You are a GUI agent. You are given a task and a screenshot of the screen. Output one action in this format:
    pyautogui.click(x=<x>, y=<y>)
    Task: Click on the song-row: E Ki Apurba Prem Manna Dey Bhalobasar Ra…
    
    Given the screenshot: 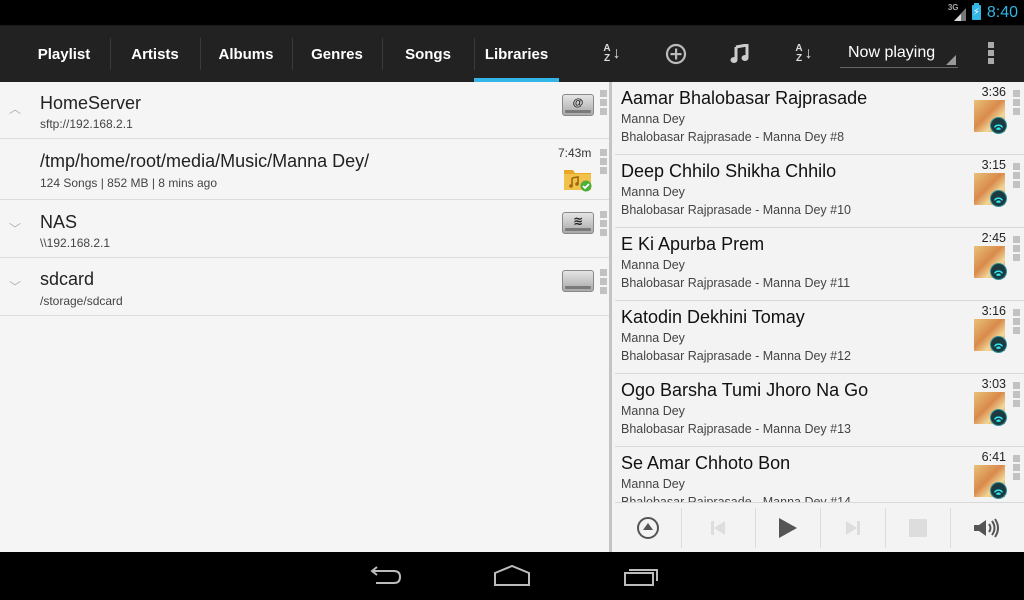 What is the action you would take?
    pyautogui.click(x=819, y=264)
    